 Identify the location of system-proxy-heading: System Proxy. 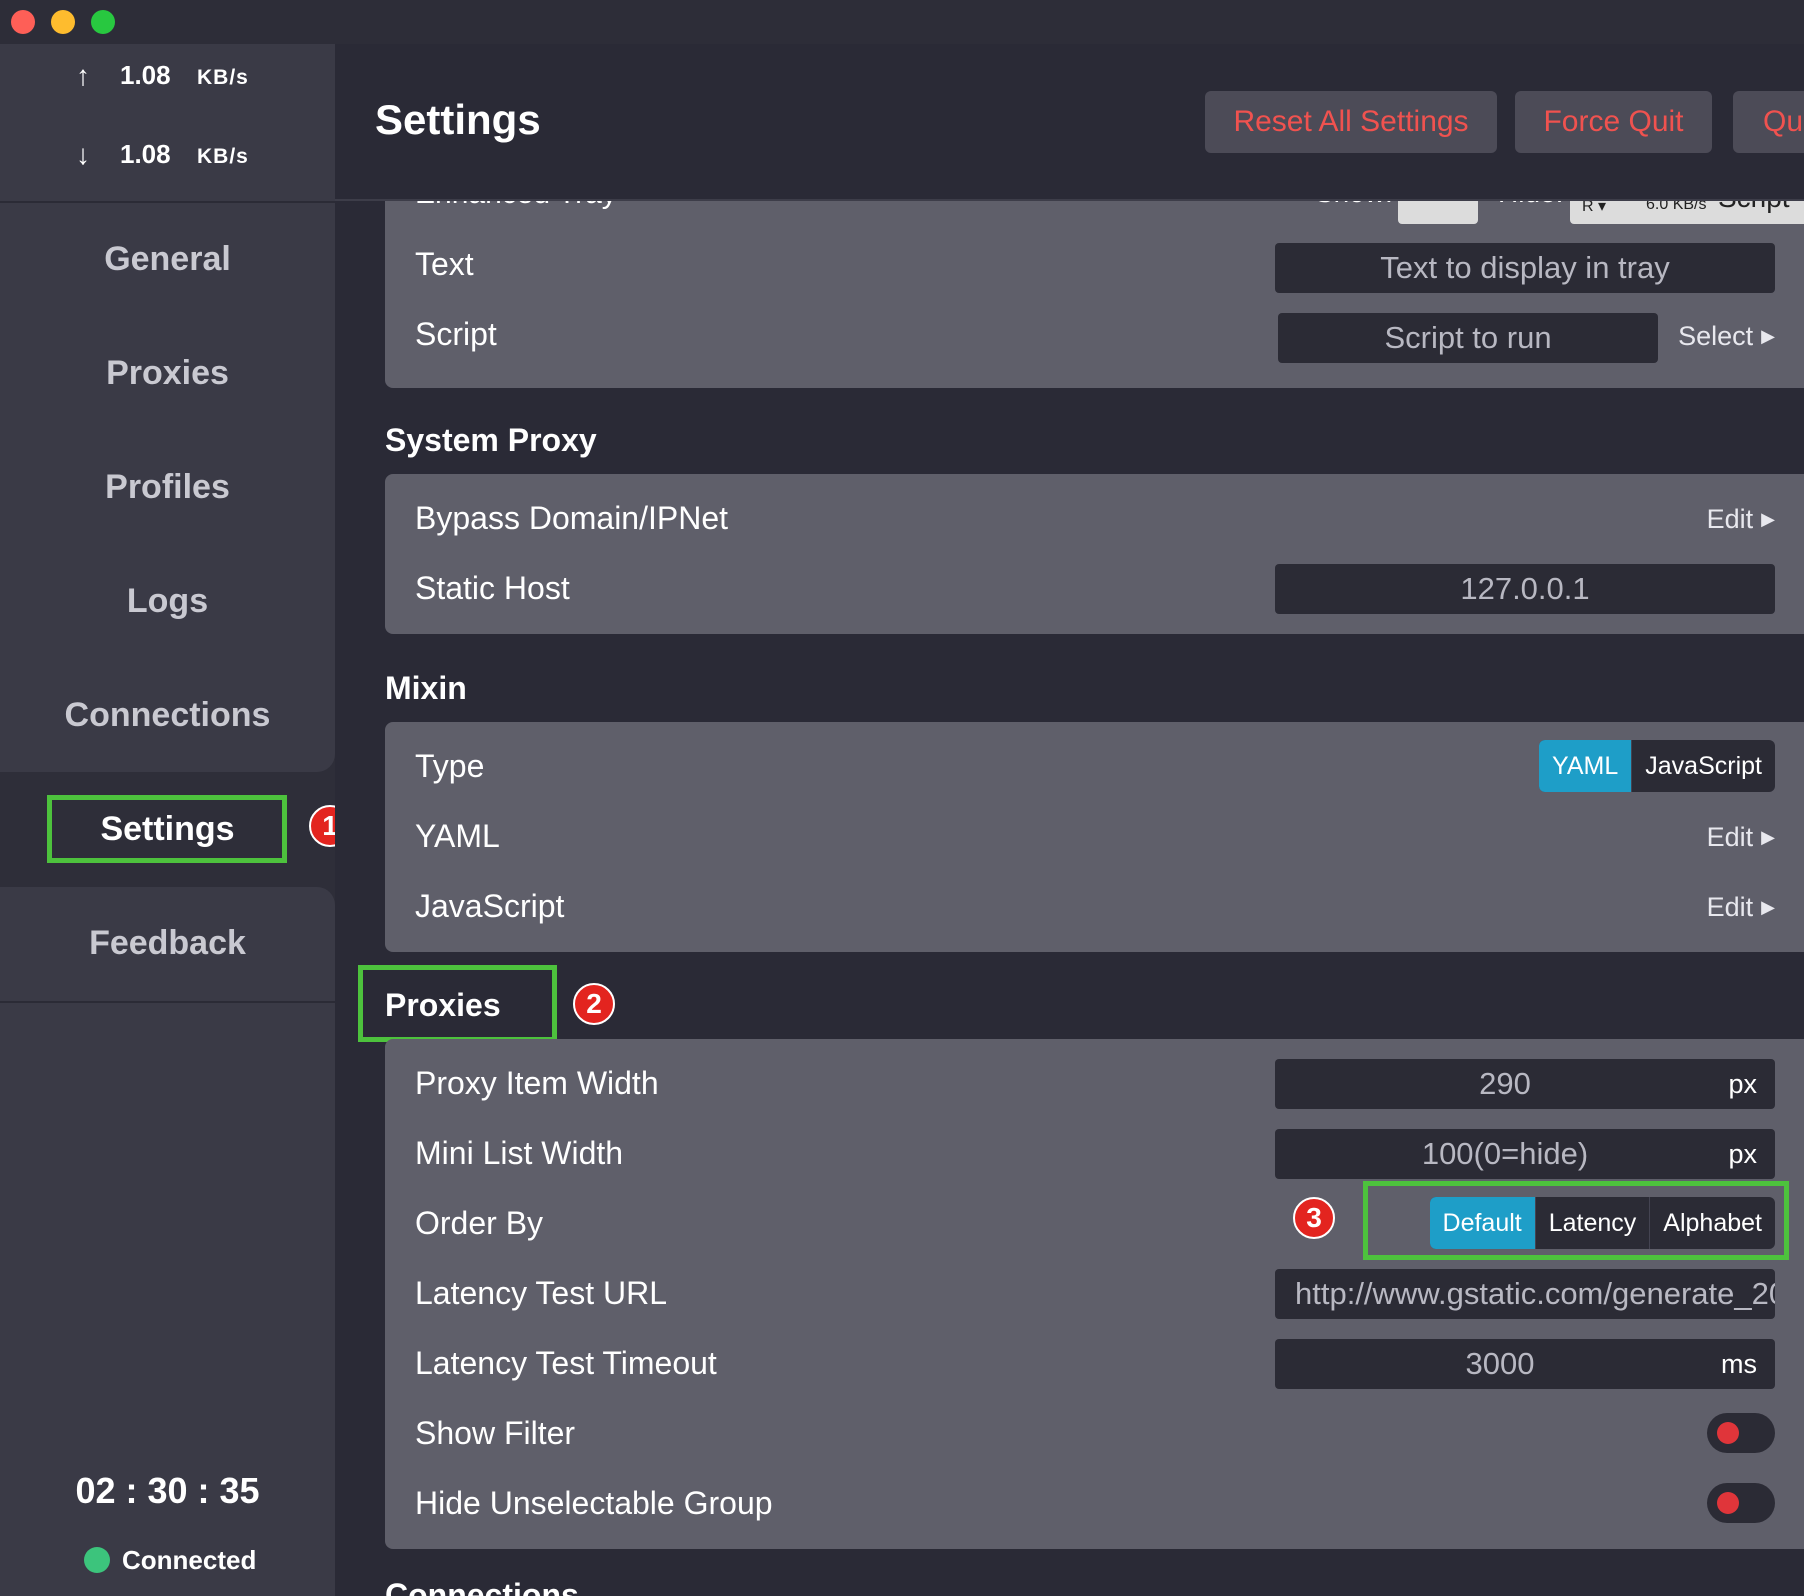
(491, 440).